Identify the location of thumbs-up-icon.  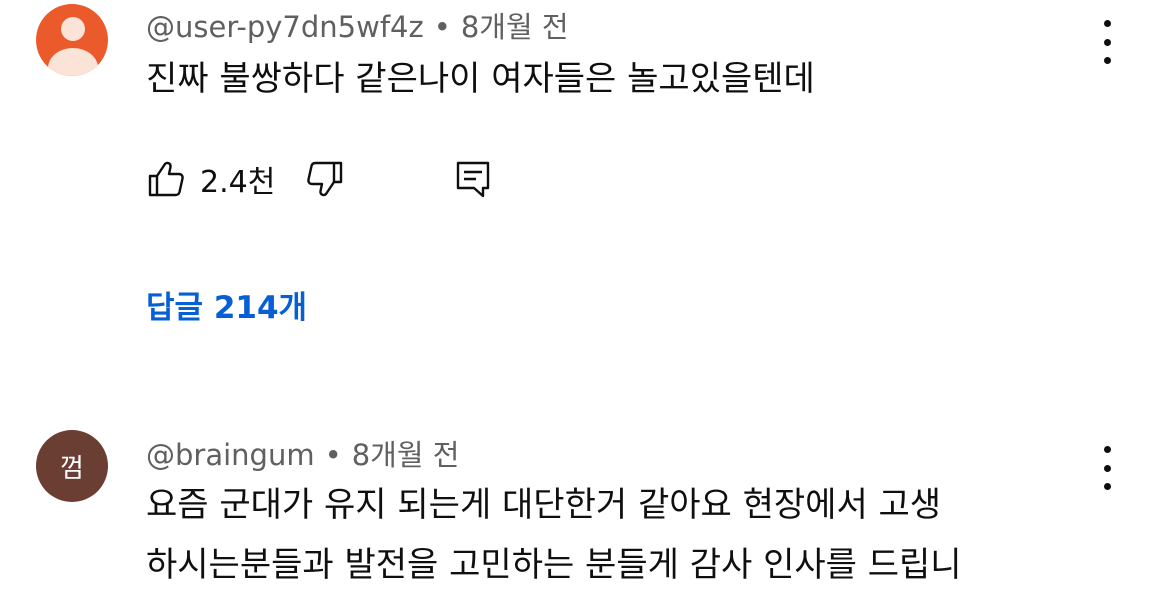
(166, 179).